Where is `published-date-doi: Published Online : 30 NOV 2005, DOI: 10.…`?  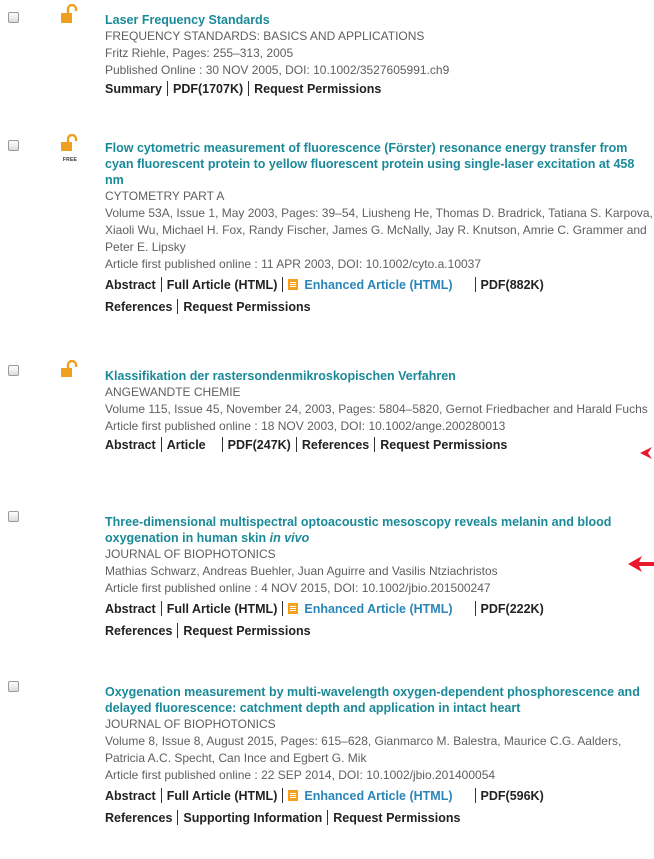
published-date-doi: Published Online : 30 NOV 2005, DOI: 10.… is located at coordinates (277, 70).